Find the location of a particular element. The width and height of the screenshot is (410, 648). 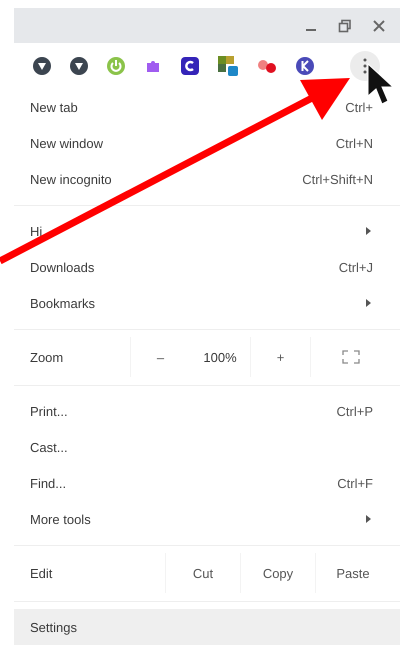

menu-item: Find... Ctrl+F is located at coordinates (207, 483).